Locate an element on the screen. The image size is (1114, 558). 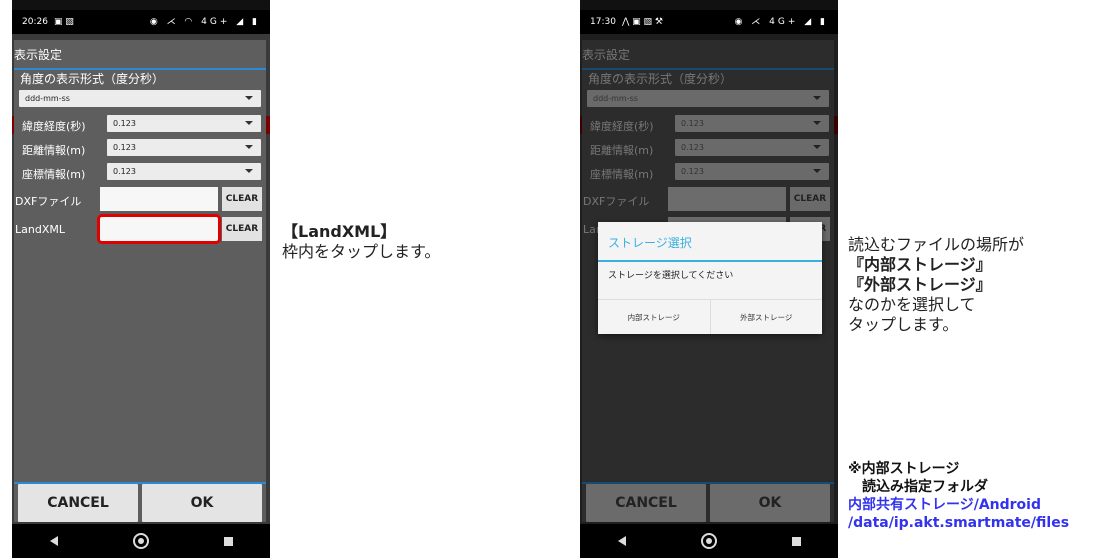
status-icons: ◉ ⋌ 4G+ ◢ ▮ is located at coordinates (781, 22).